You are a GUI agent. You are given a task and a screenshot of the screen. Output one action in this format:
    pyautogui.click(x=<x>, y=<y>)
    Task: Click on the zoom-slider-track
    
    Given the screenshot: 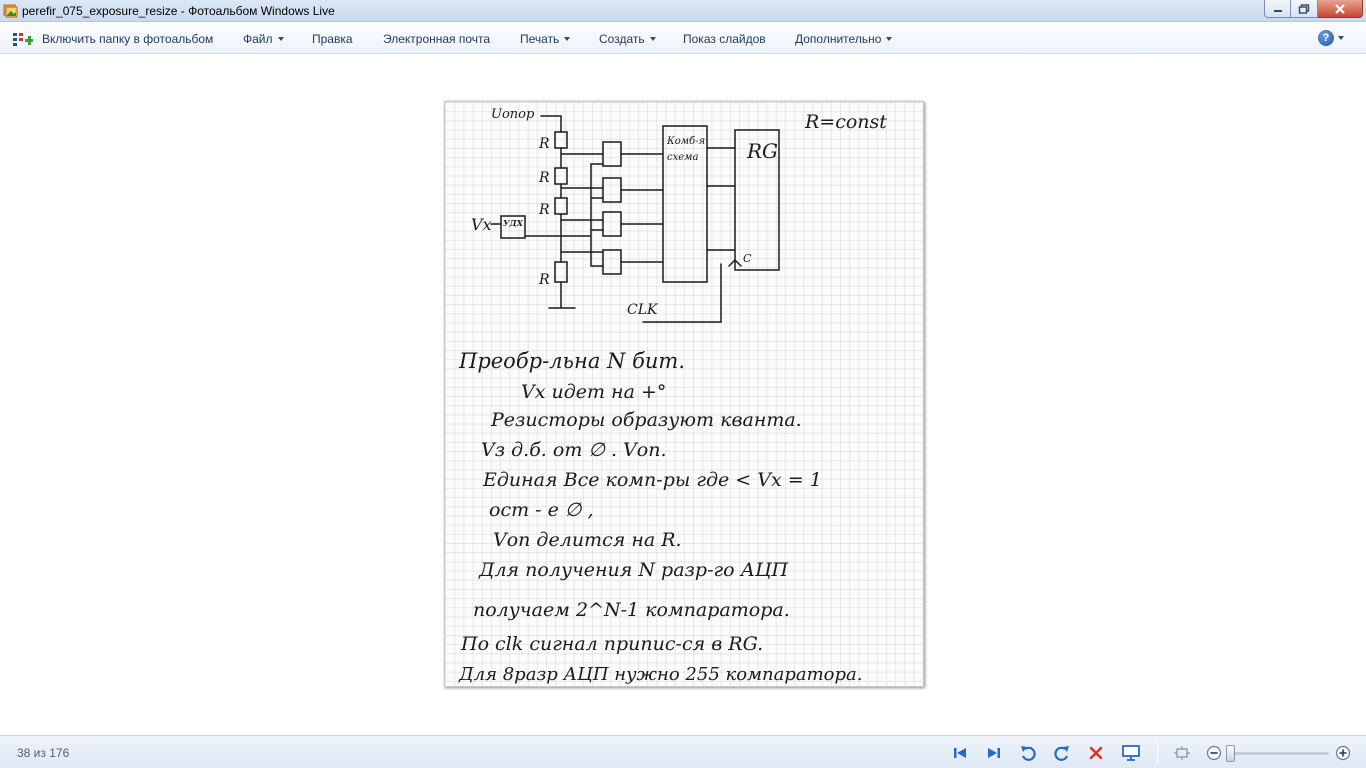 What is the action you would take?
    pyautogui.click(x=1279, y=753)
    